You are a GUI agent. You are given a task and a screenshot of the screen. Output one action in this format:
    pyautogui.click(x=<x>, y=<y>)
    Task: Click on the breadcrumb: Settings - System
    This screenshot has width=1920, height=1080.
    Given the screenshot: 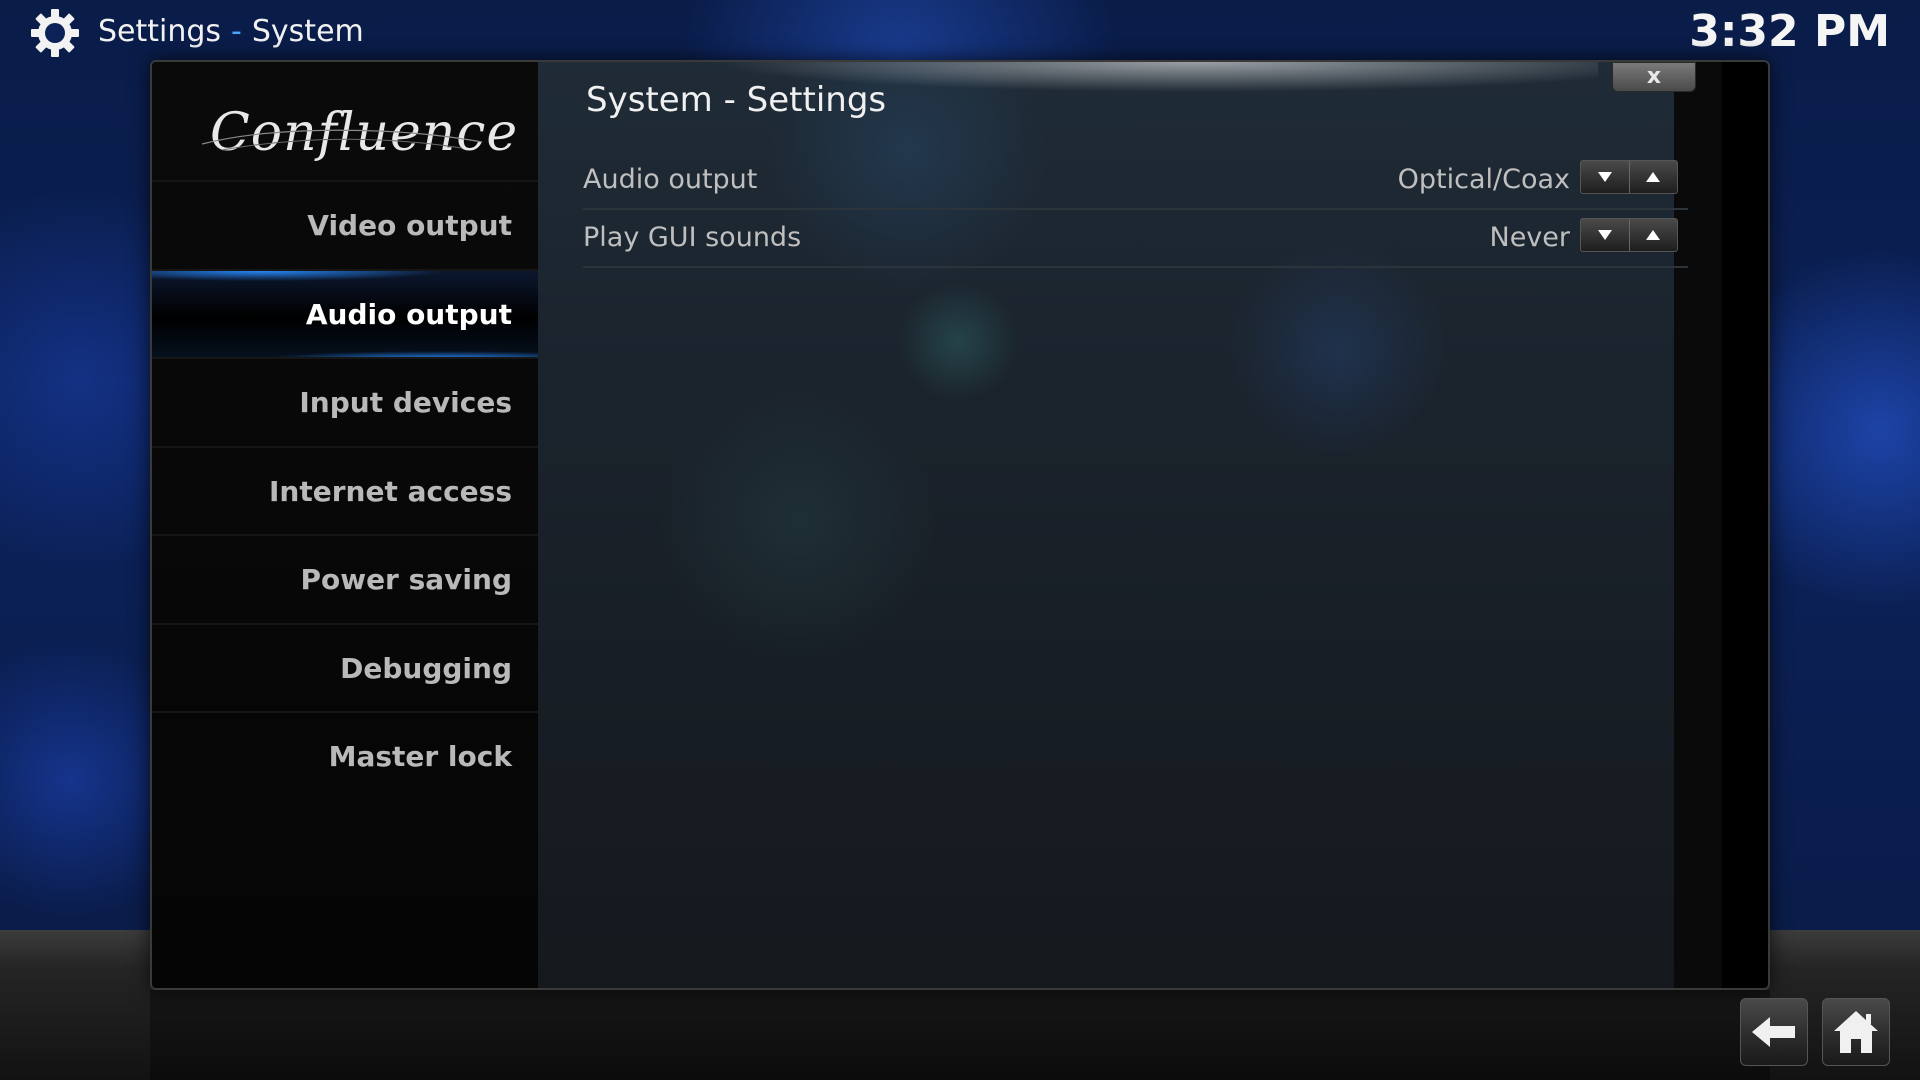 What is the action you would take?
    pyautogui.click(x=231, y=32)
    